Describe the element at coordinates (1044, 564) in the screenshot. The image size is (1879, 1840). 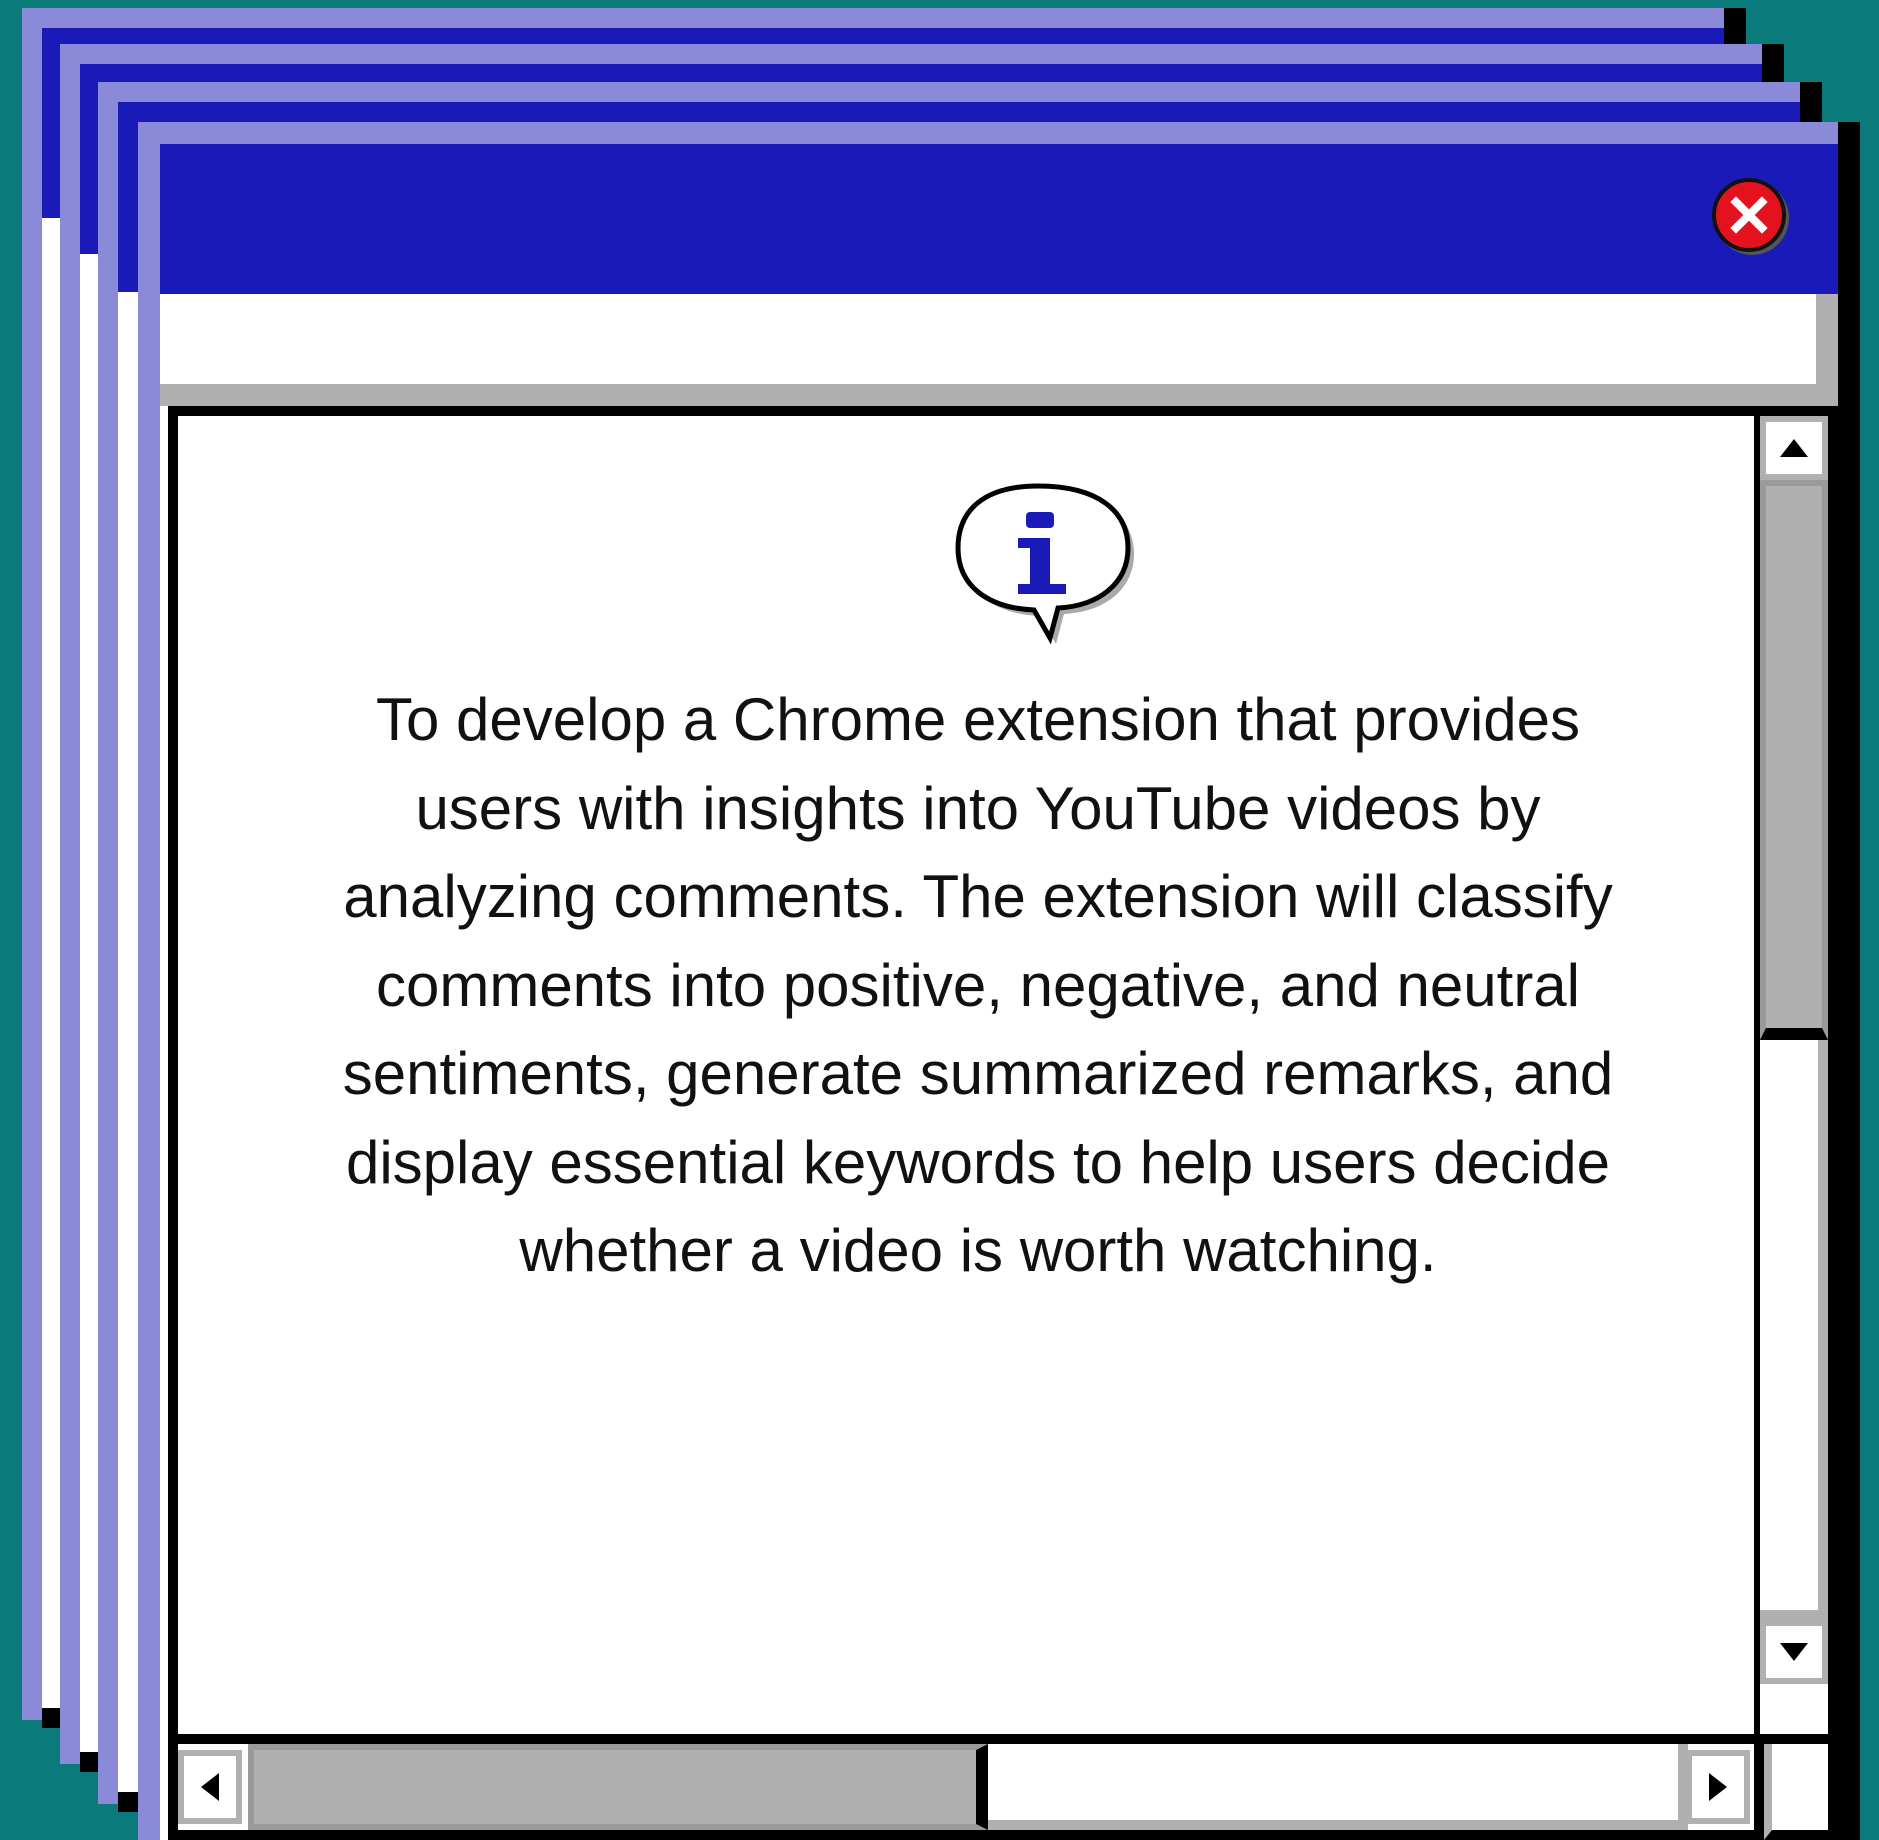
I see `info-icon` at that location.